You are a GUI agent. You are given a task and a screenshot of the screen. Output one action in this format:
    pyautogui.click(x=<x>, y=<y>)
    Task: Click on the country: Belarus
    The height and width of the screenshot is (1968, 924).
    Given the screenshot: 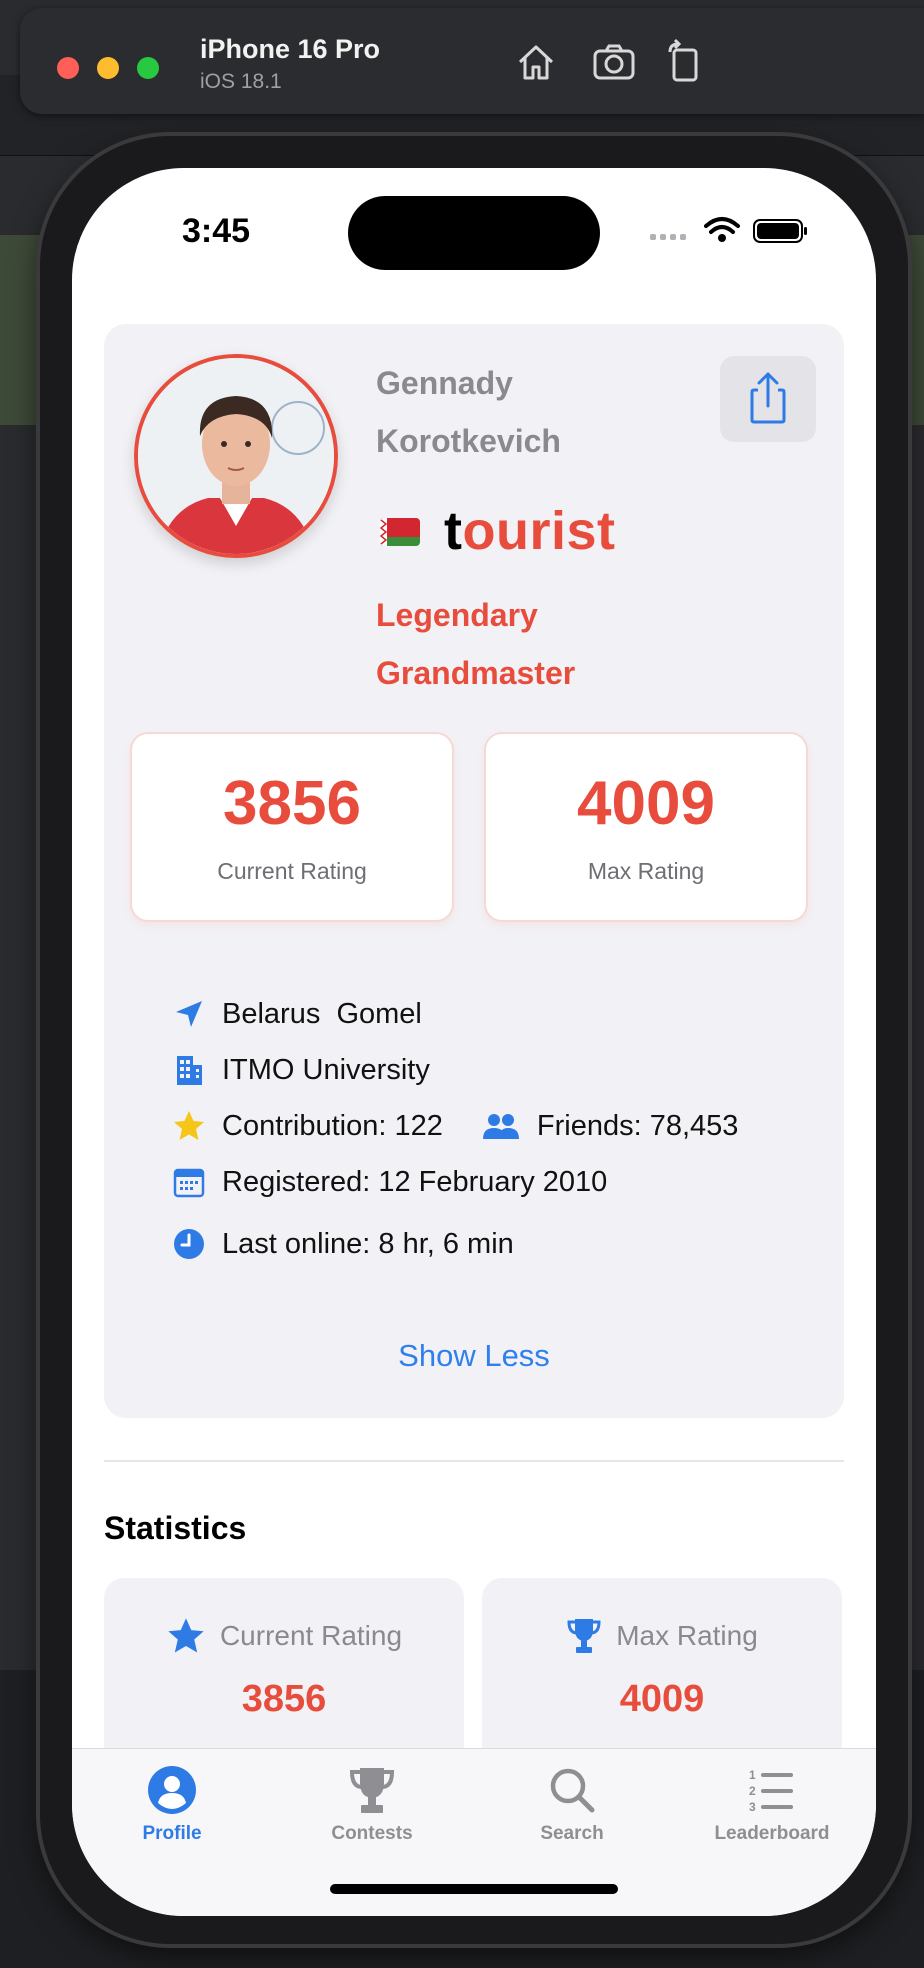 What is the action you would take?
    pyautogui.click(x=271, y=1013)
    